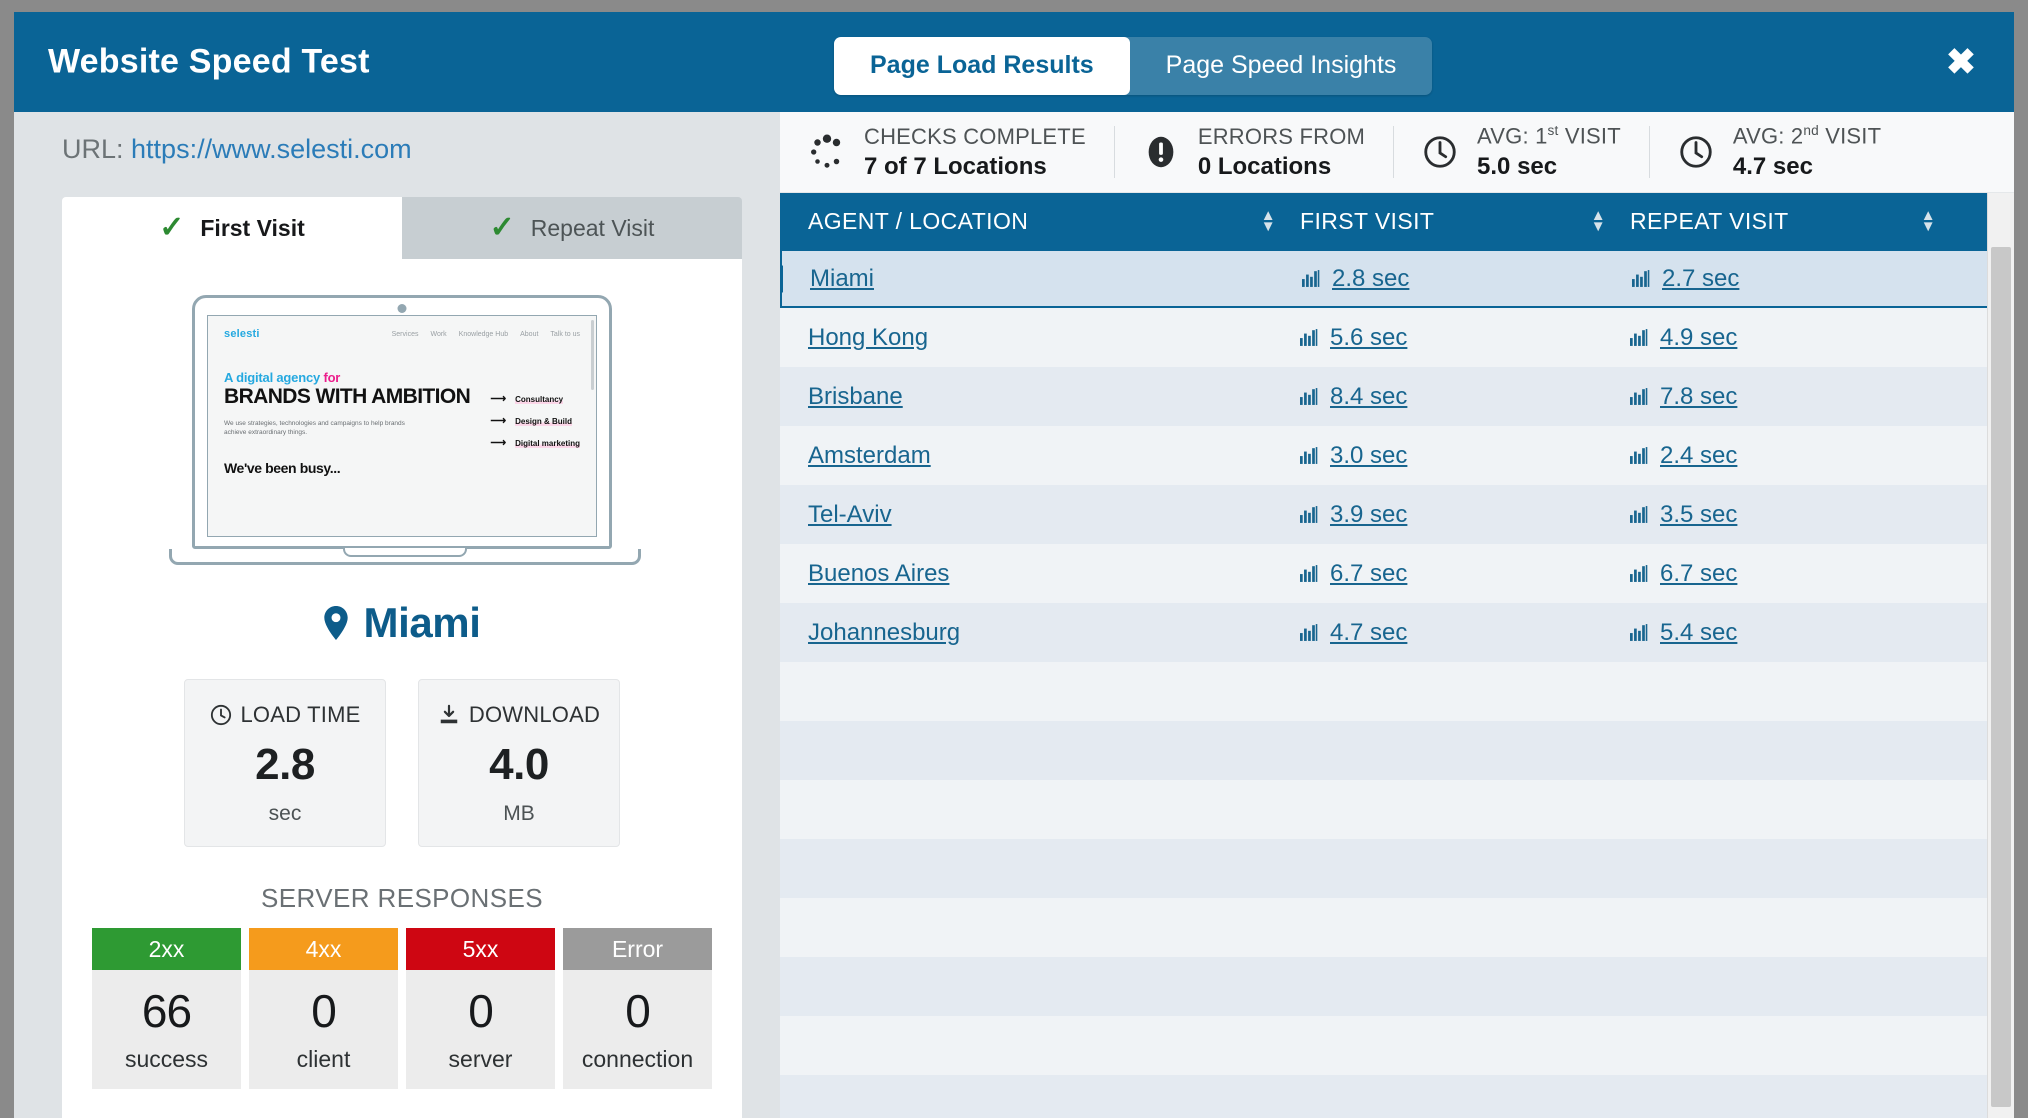 Image resolution: width=2028 pixels, height=1118 pixels. I want to click on metric-card-download: DOWNLOAD 4.0 MB, so click(519, 763).